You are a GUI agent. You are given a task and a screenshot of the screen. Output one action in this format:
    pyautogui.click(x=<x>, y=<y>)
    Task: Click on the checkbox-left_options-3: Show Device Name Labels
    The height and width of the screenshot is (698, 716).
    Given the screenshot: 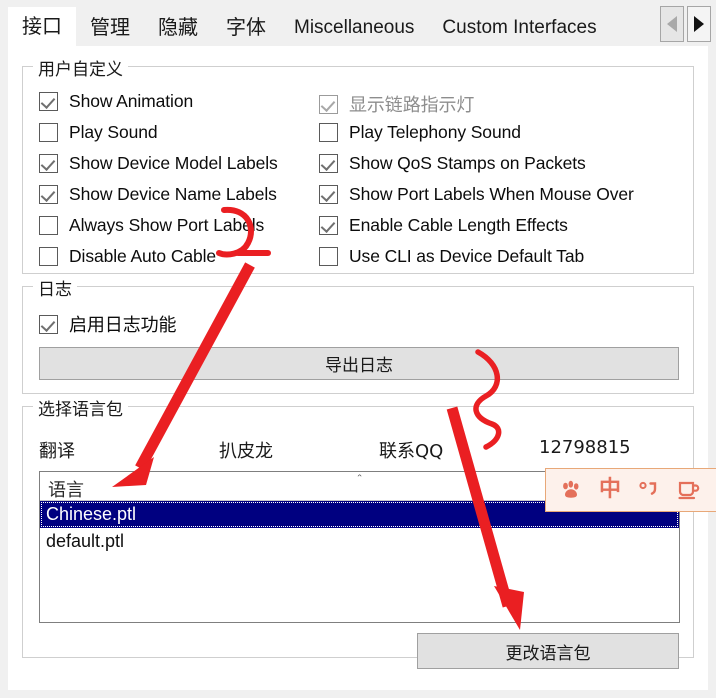 What is the action you would take?
    pyautogui.click(x=158, y=194)
    